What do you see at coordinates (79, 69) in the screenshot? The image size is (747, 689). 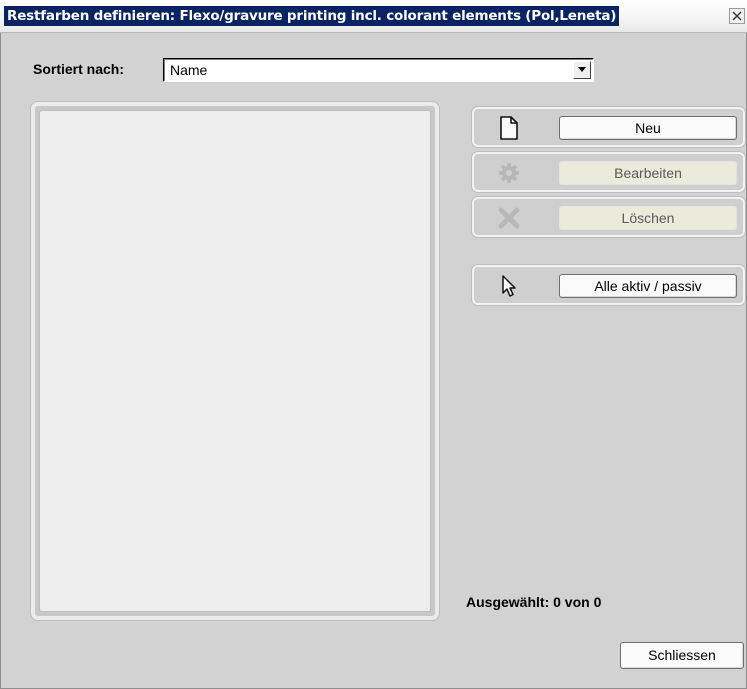 I see `sort-label: Sortiert nach:` at bounding box center [79, 69].